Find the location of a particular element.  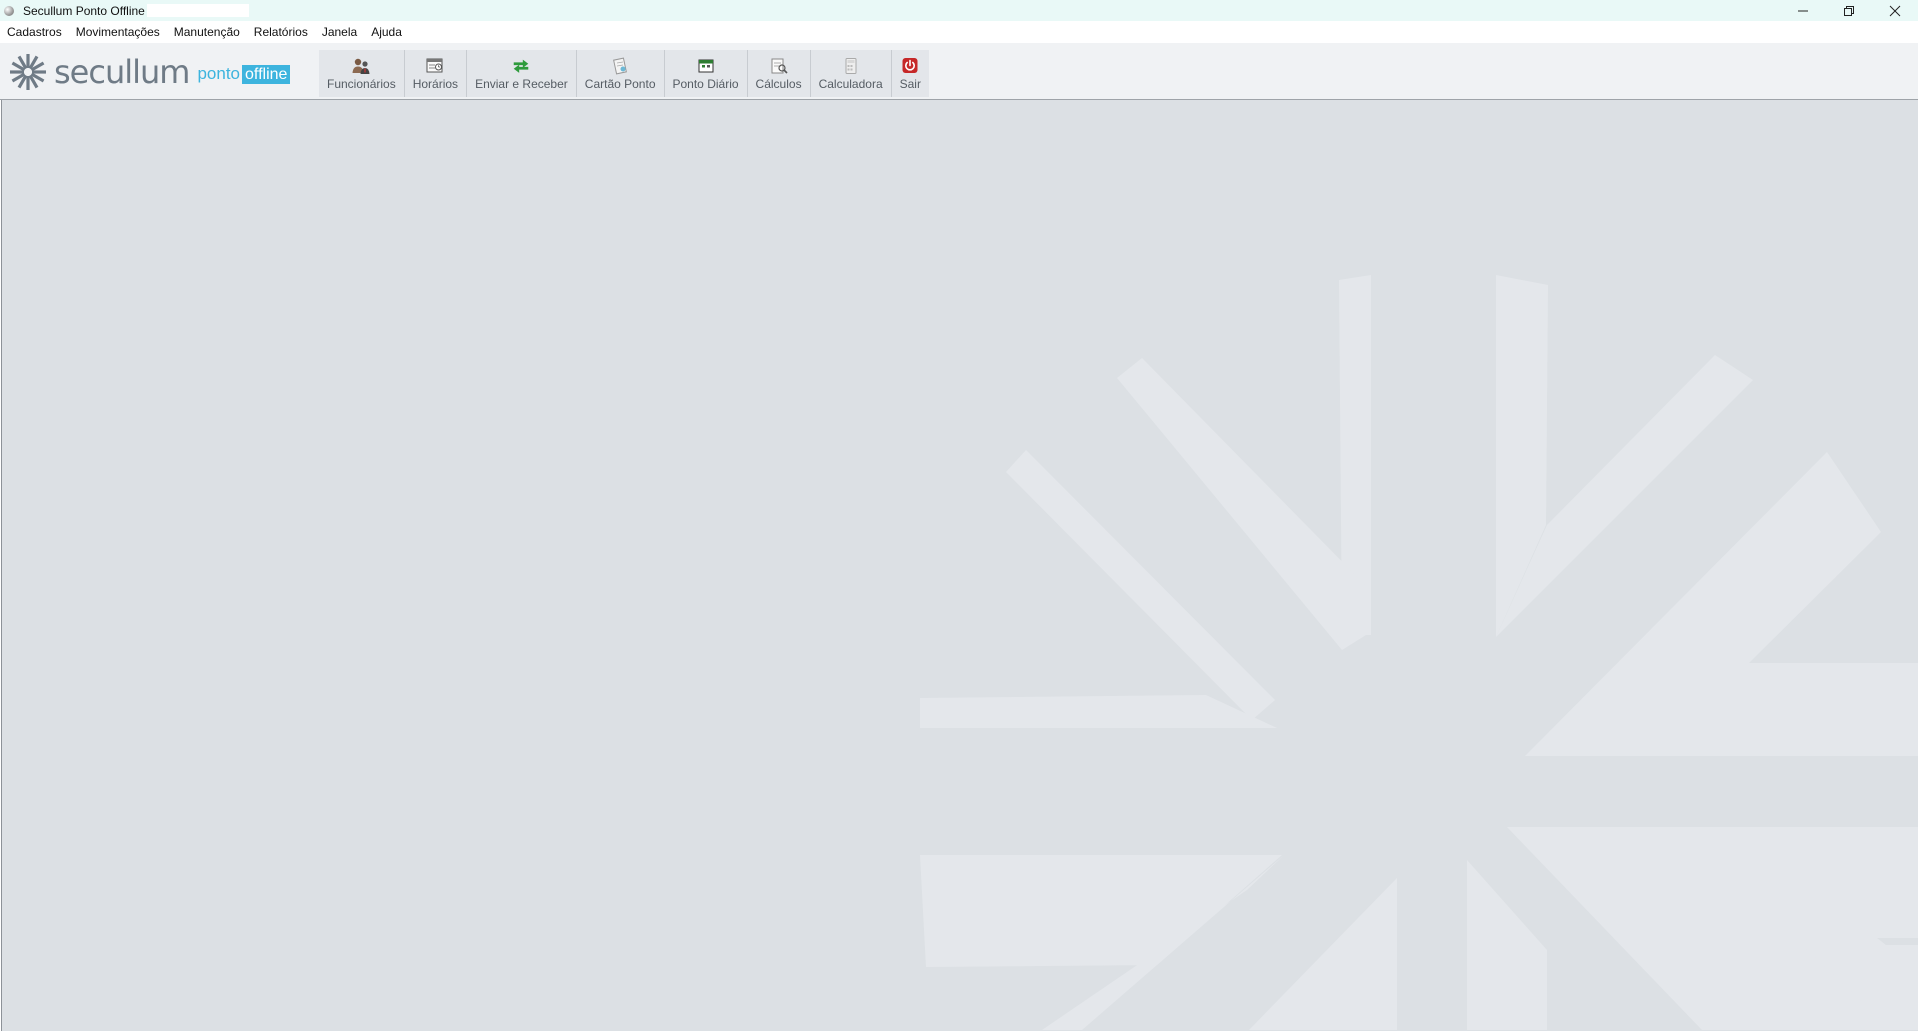

daily-calendar-icon is located at coordinates (706, 66).